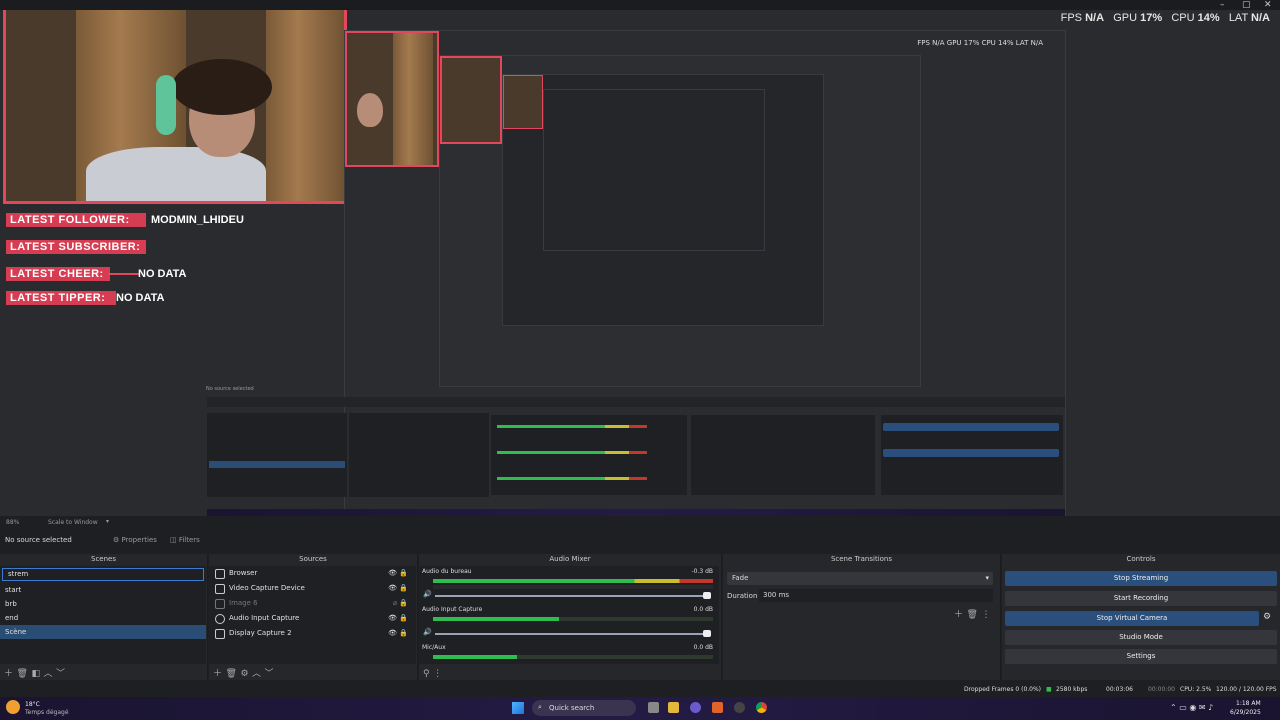 The image size is (1280, 720). Describe the element at coordinates (703, 609) in the screenshot. I see `mixer-channel-db: 0.0 dB` at that location.